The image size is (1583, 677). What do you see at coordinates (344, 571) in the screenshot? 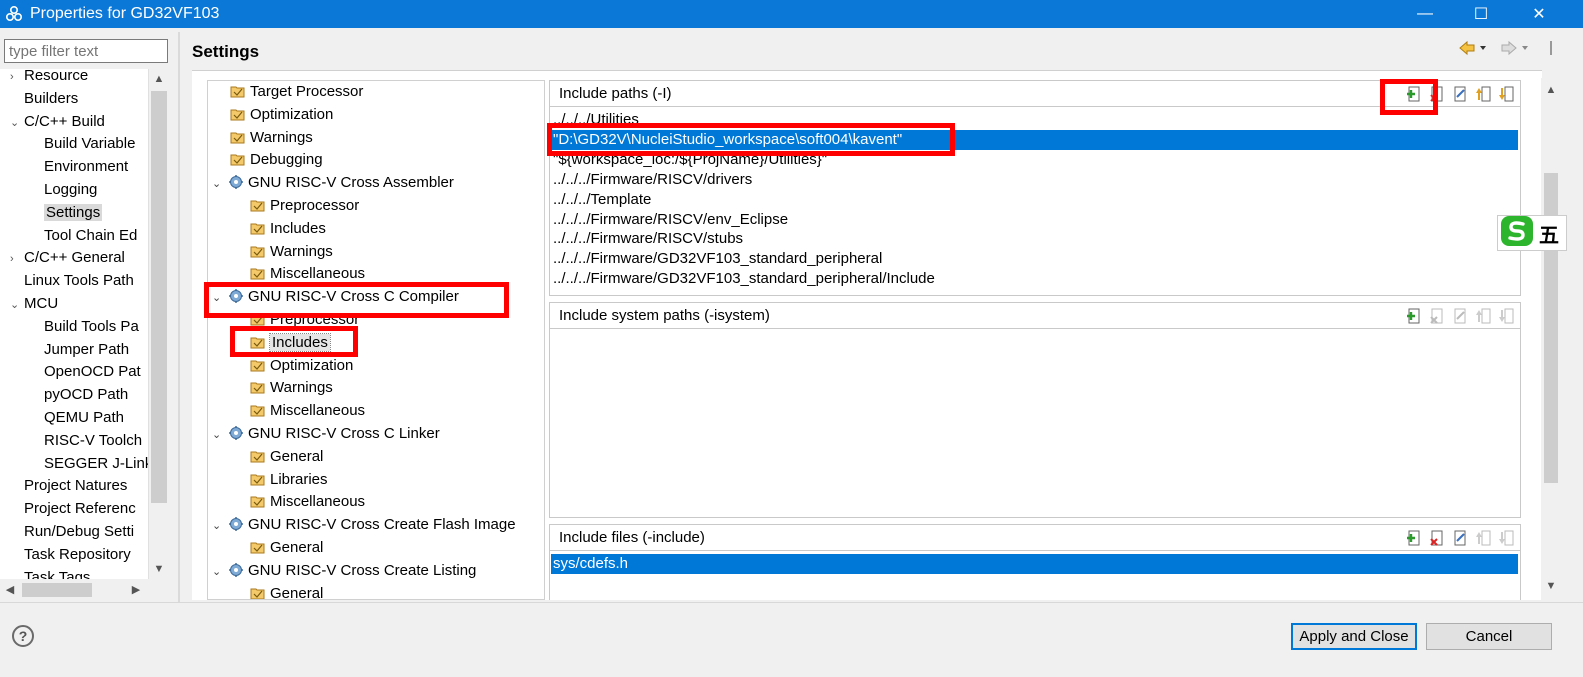
I see `tool-tree-item: ⌄ GNU RISC-V Cross Create Listing` at bounding box center [344, 571].